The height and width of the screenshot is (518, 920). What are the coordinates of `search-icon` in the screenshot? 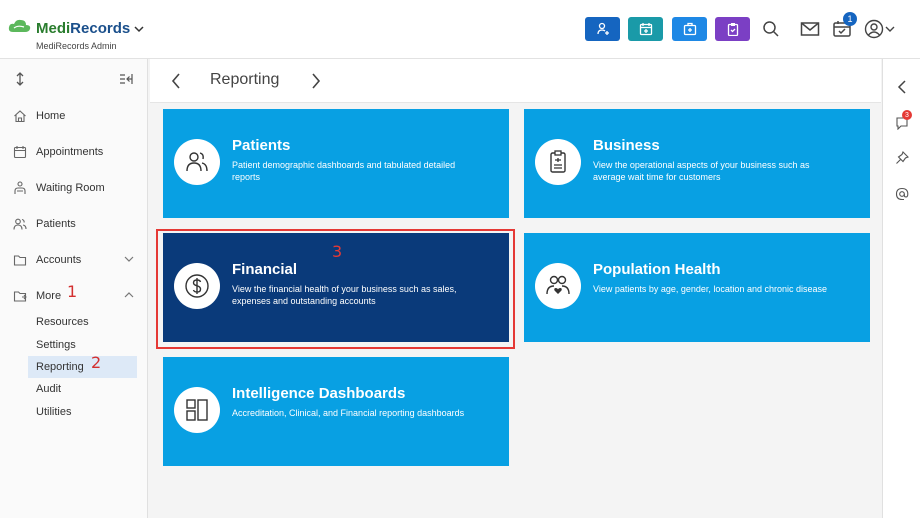 It's located at (771, 29).